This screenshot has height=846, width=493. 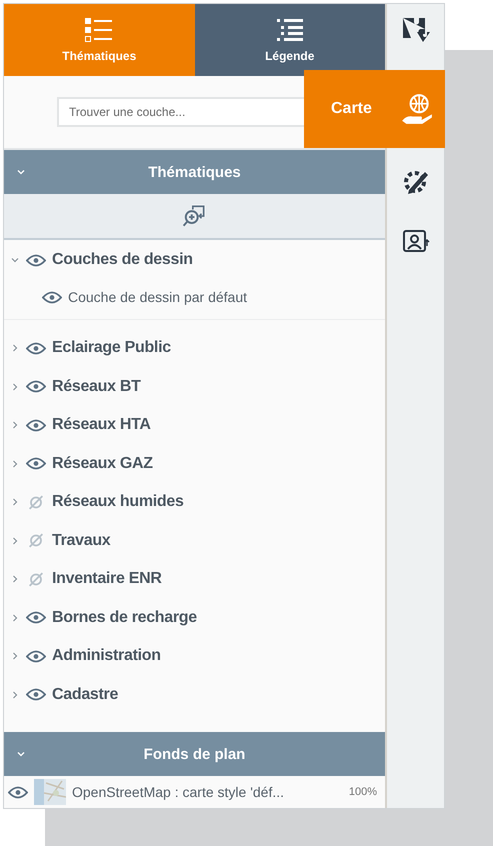 I want to click on layer-group-label: Réseaux BT, so click(x=96, y=387).